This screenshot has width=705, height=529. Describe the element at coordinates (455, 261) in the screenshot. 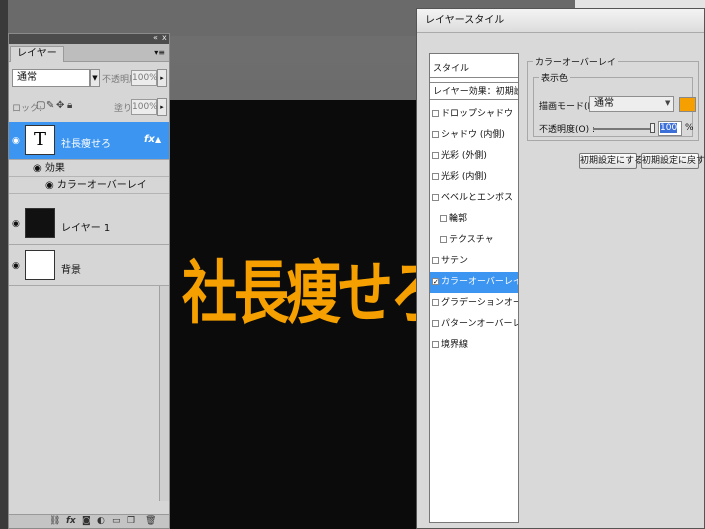

I see `style-item-label: サテン` at that location.